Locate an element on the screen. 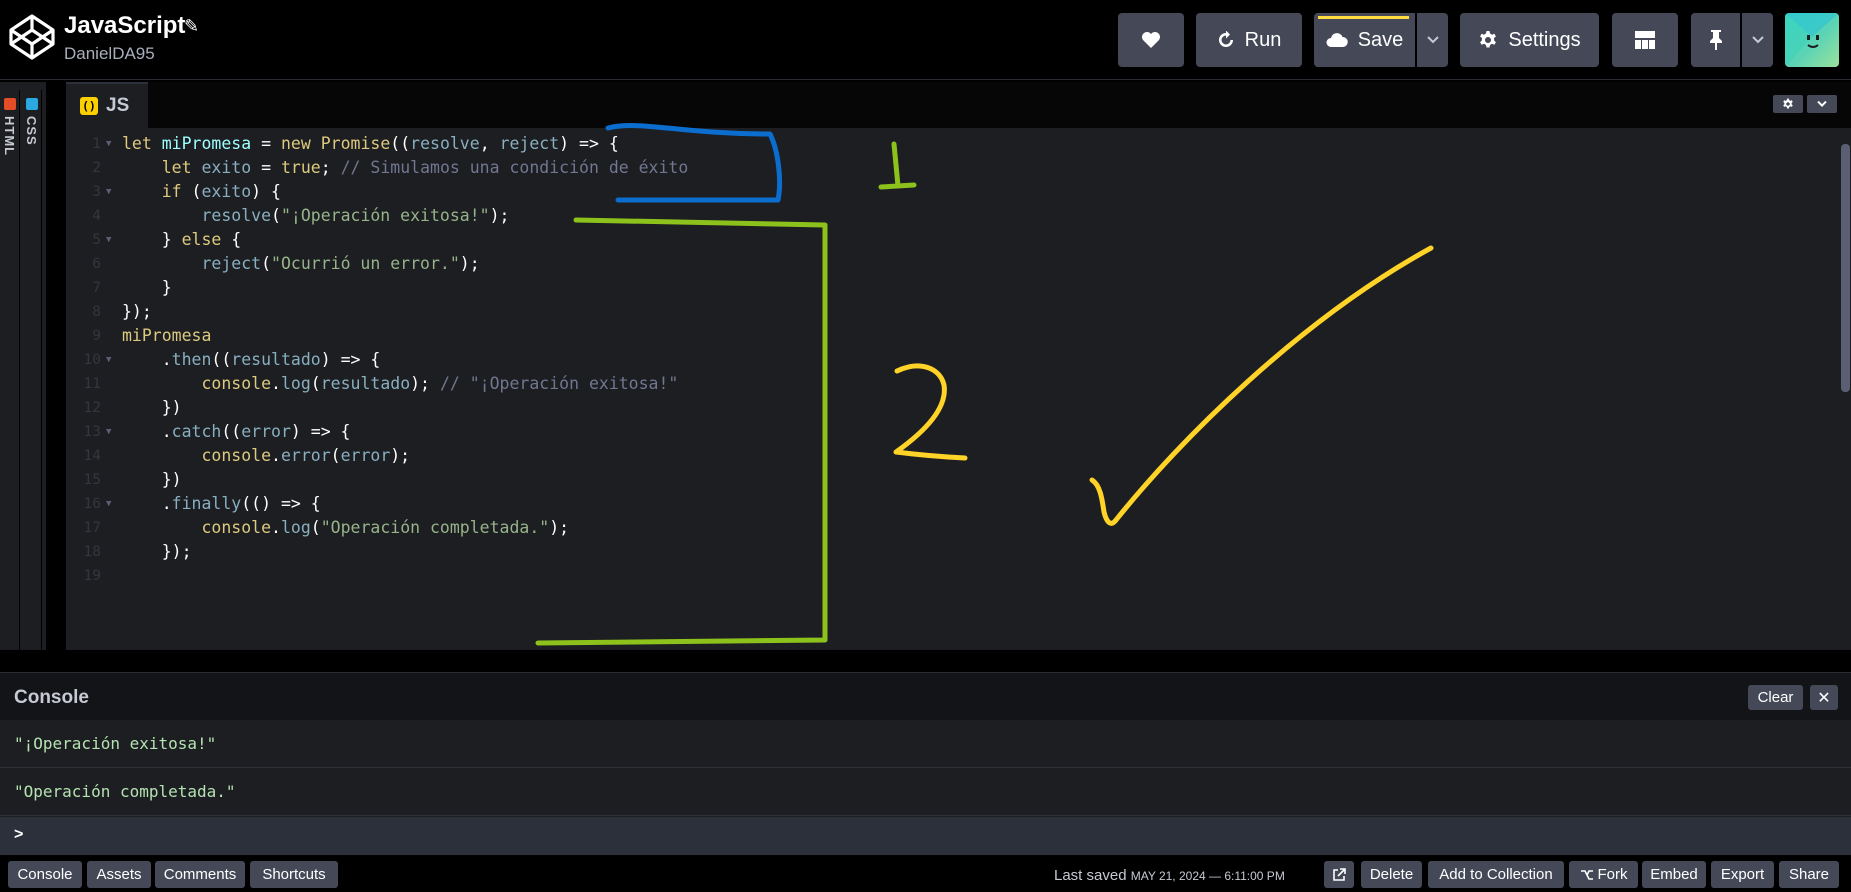 Image resolution: width=1851 pixels, height=892 pixels. settings-label: Settings is located at coordinates (1544, 39).